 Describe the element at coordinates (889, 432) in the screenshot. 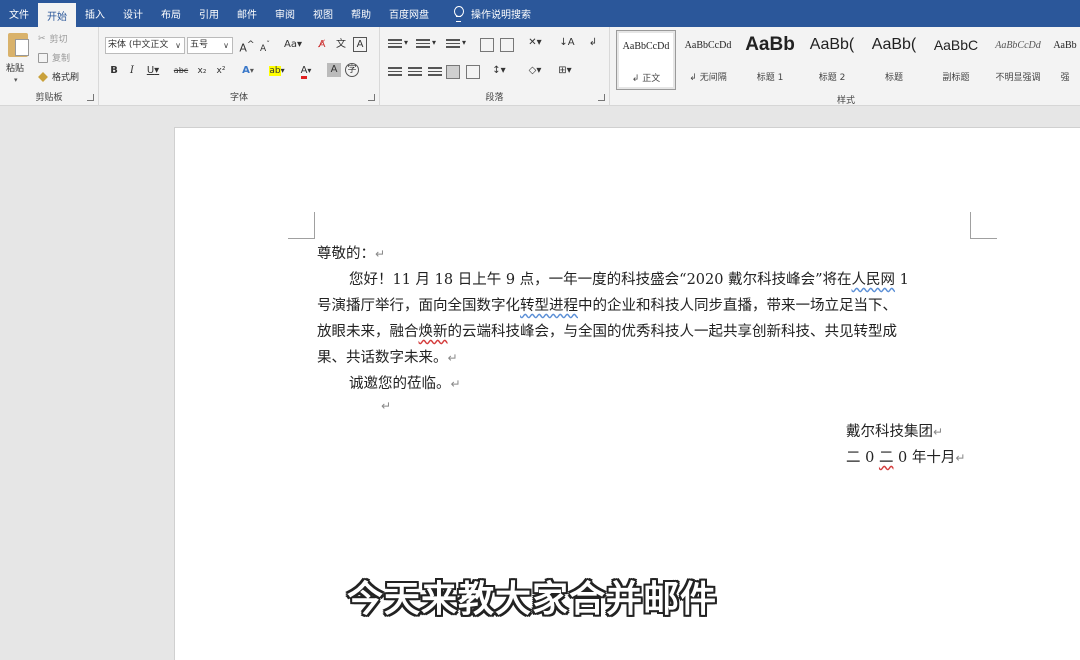

I see `signature-text: 戴尔科技集团` at that location.